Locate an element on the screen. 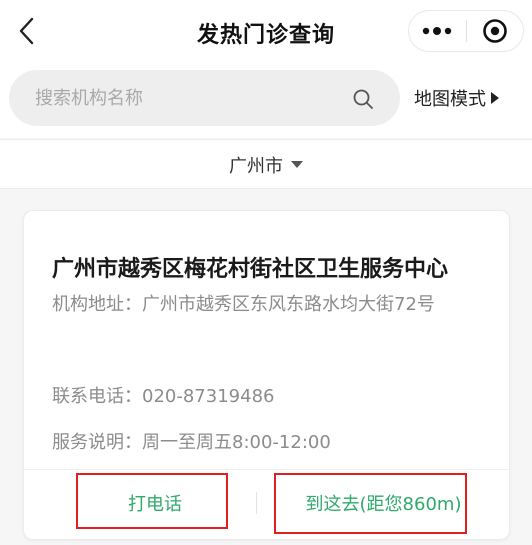 This screenshot has width=532, height=545. call-button: 打电话 is located at coordinates (155, 503).